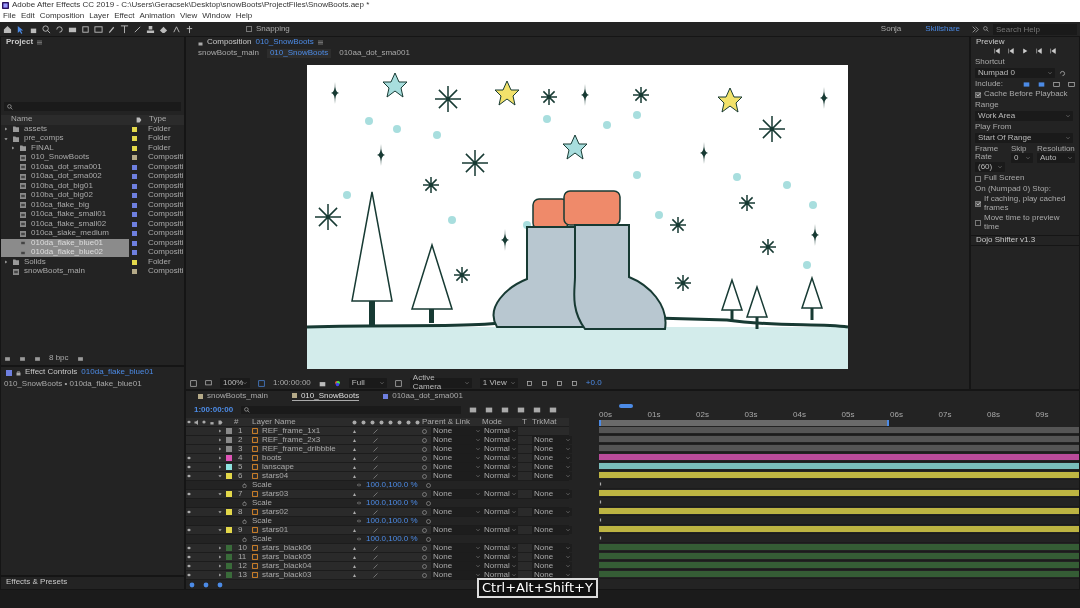 This screenshot has height=608, width=1080. What do you see at coordinates (137, 29) in the screenshot?
I see `brush-icon` at bounding box center [137, 29].